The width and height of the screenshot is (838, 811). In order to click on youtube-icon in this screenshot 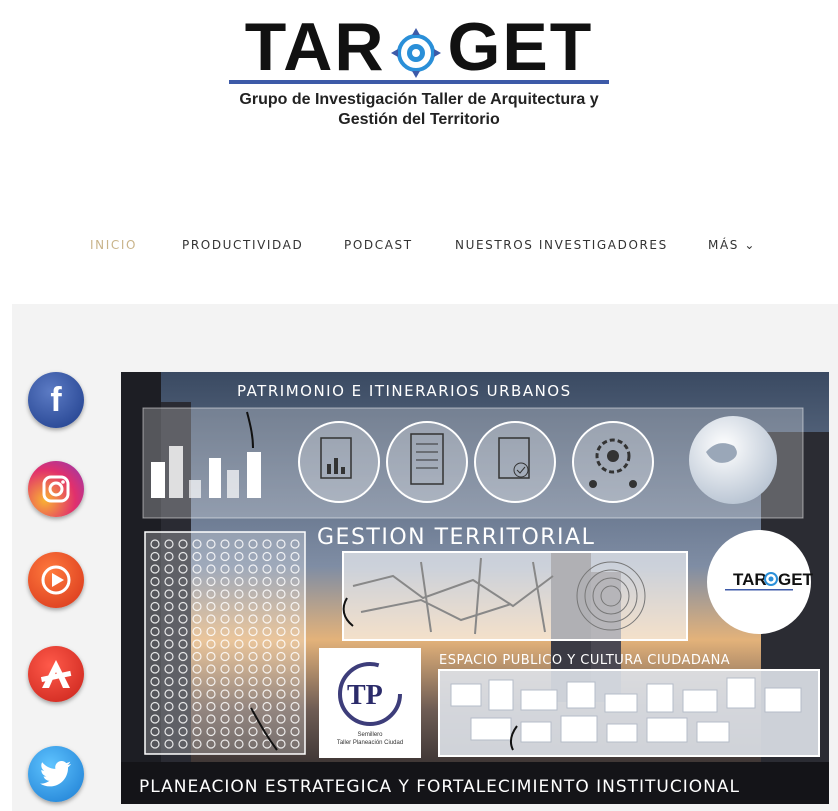, I will do `click(56, 580)`.